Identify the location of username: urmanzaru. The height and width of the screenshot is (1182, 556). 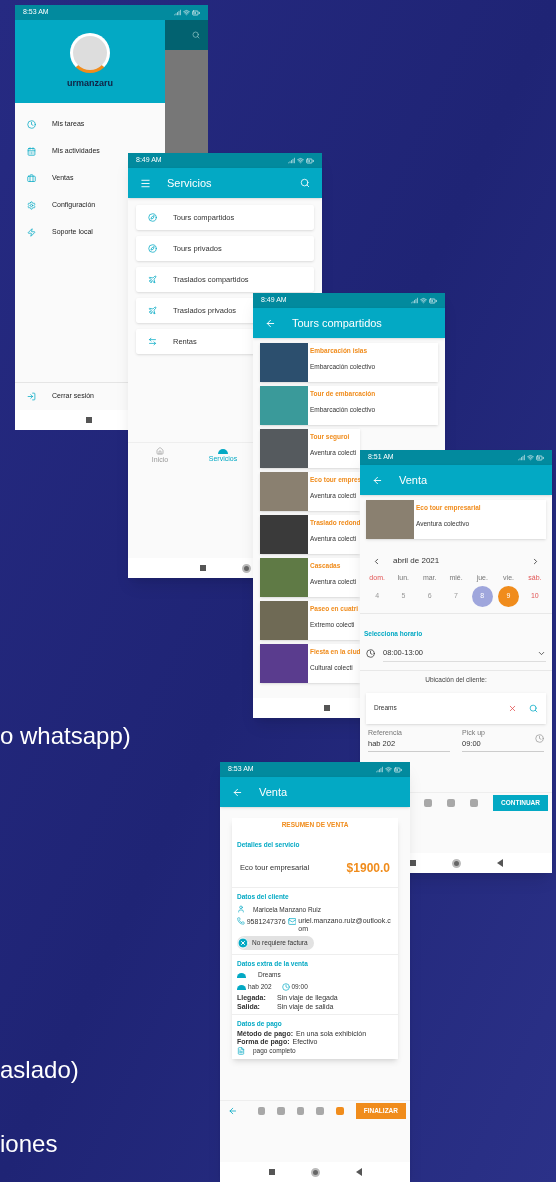
(90, 83).